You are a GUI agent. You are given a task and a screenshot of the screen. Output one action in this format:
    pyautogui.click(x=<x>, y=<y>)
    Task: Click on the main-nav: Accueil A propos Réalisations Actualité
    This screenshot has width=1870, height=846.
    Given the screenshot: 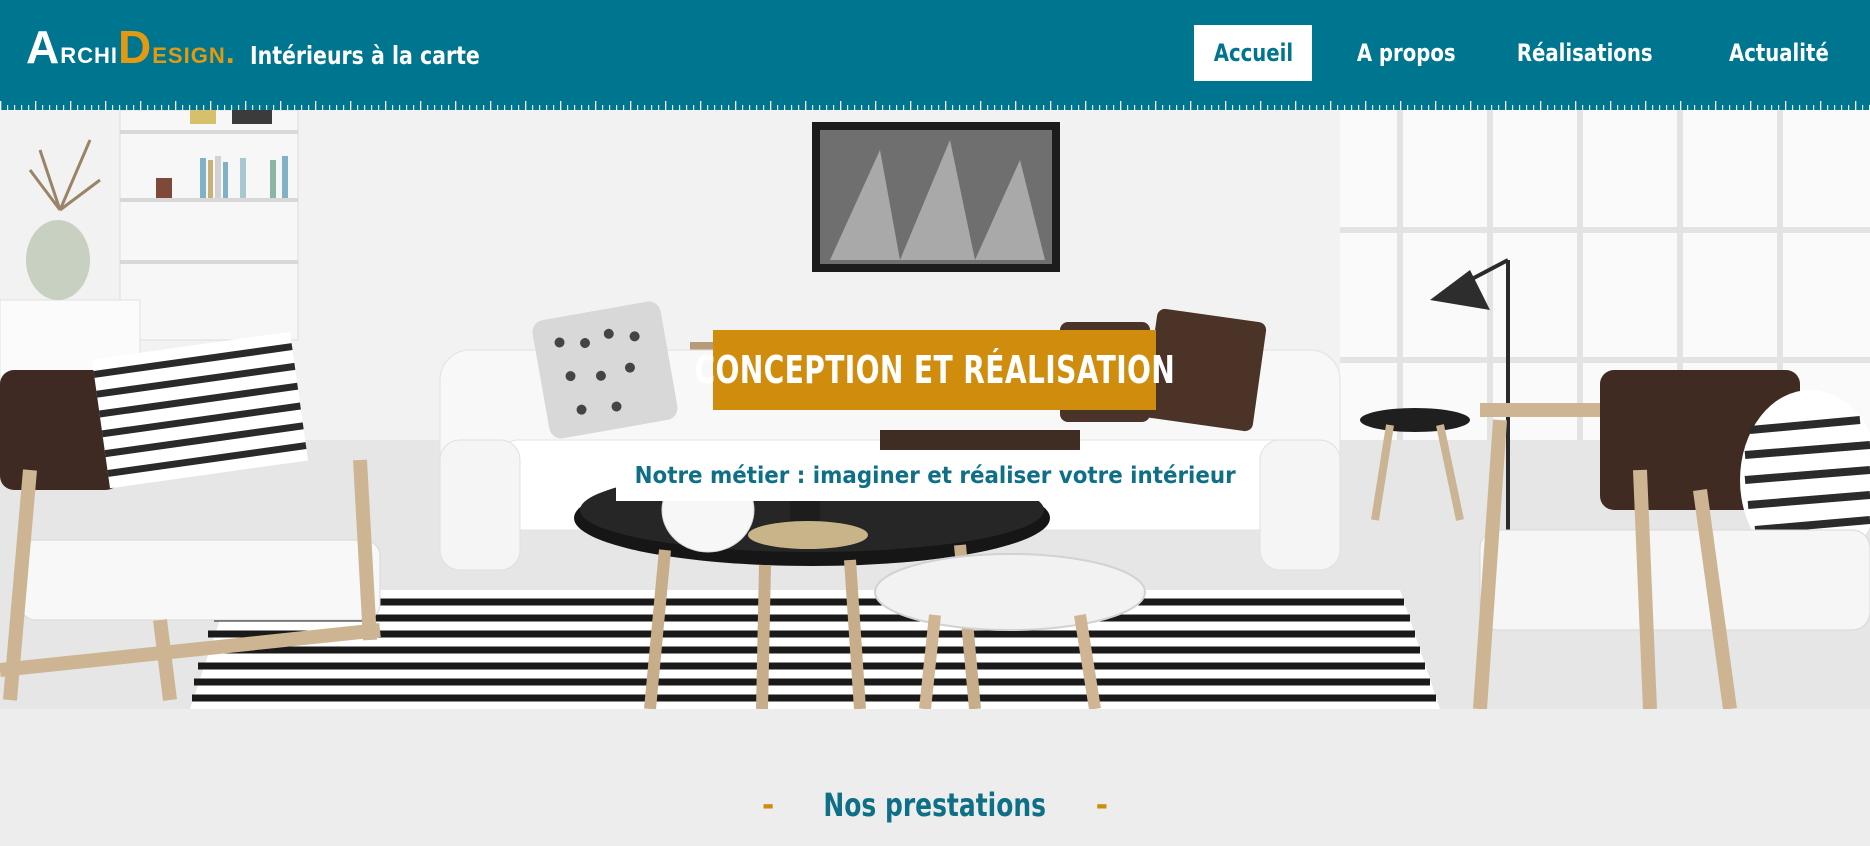 What is the action you would take?
    pyautogui.click(x=1516, y=53)
    